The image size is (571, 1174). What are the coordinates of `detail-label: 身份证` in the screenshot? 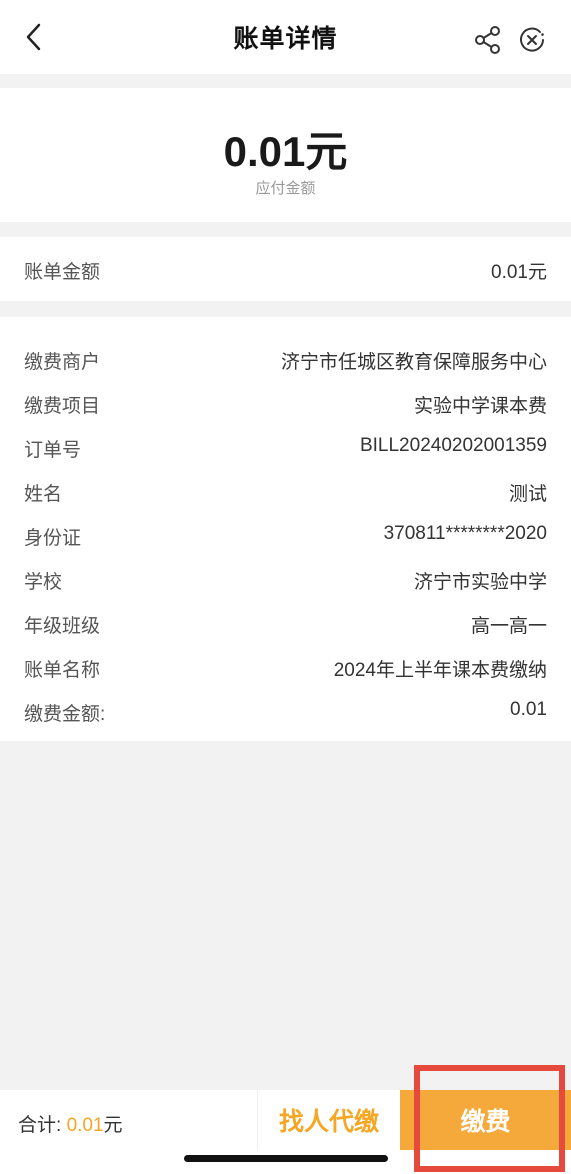 It's located at (53, 538).